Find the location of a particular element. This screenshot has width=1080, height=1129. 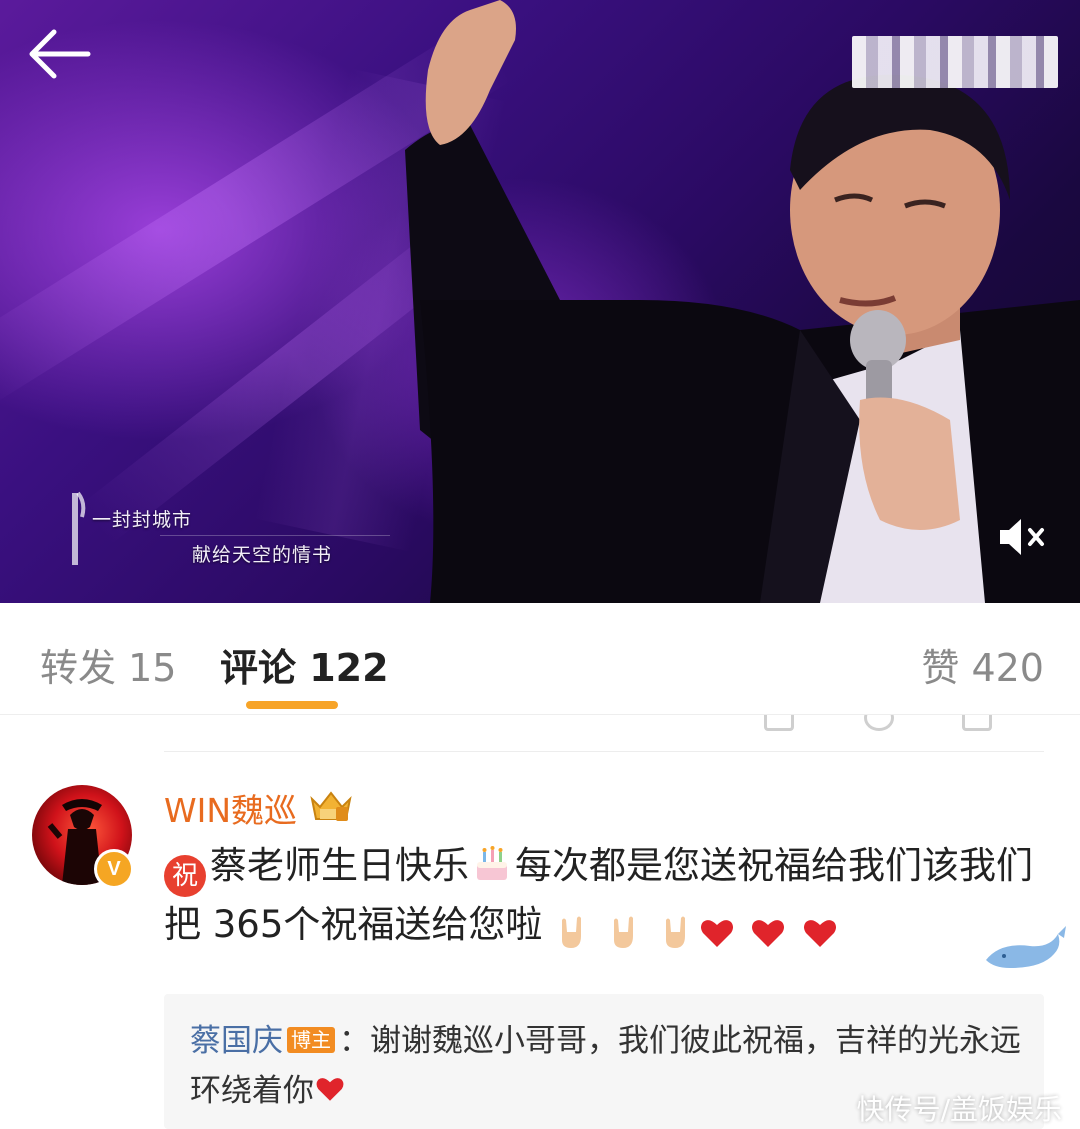

tab-active-indicator is located at coordinates (292, 705).